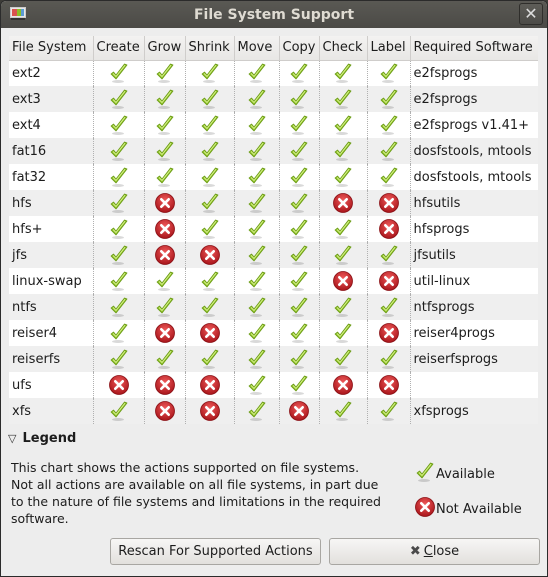 This screenshot has height=577, width=548. What do you see at coordinates (274, 14) in the screenshot?
I see `title-bar: File System Support ✕` at bounding box center [274, 14].